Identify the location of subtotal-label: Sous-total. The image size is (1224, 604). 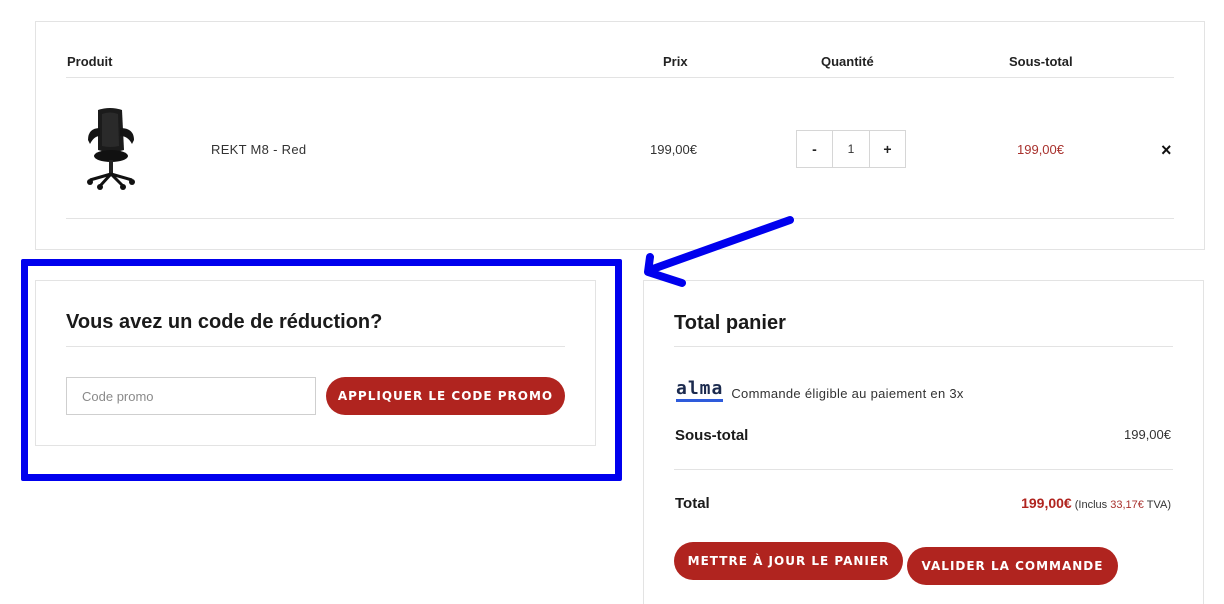
(712, 435).